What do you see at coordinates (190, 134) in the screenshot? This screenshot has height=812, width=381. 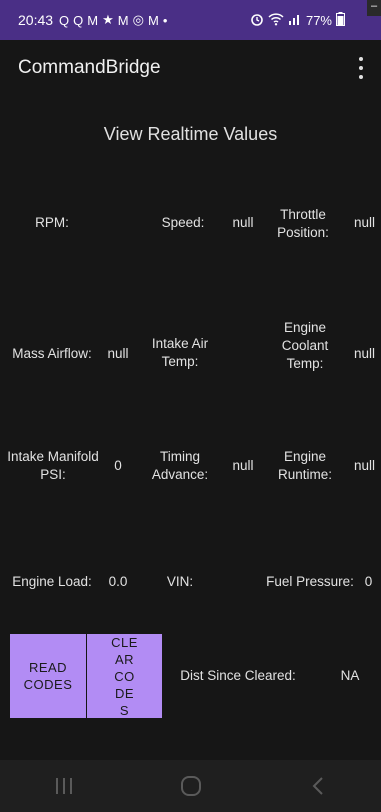 I see `page-title: View Realtime Values` at bounding box center [190, 134].